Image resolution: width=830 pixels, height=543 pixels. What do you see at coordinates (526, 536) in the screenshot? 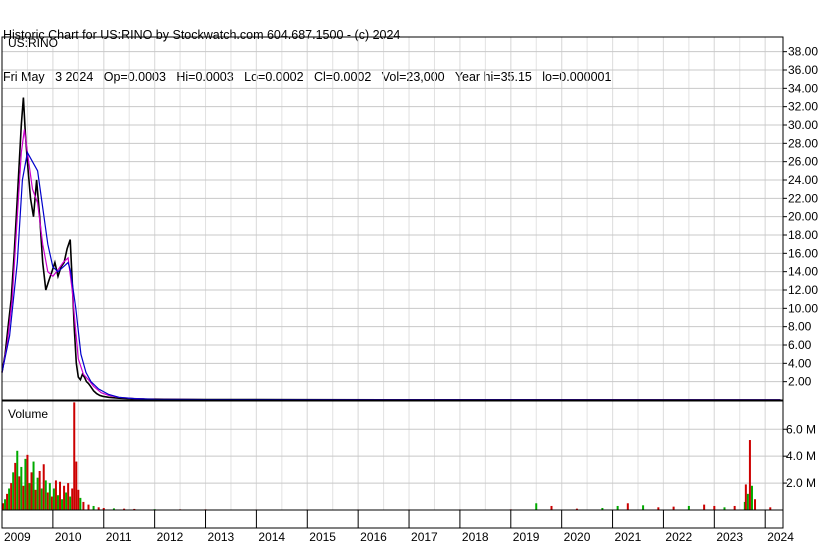
I see `x-tick-label: 2019` at bounding box center [526, 536].